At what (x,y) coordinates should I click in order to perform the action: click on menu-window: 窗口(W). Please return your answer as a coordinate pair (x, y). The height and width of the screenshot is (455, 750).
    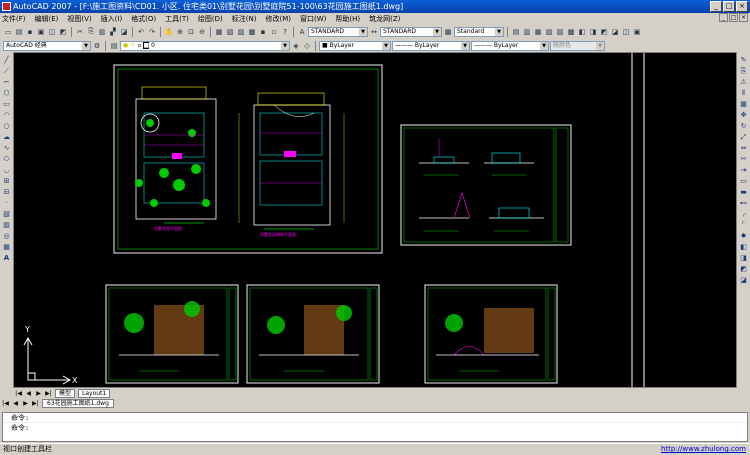
    Looking at the image, I should click on (313, 19).